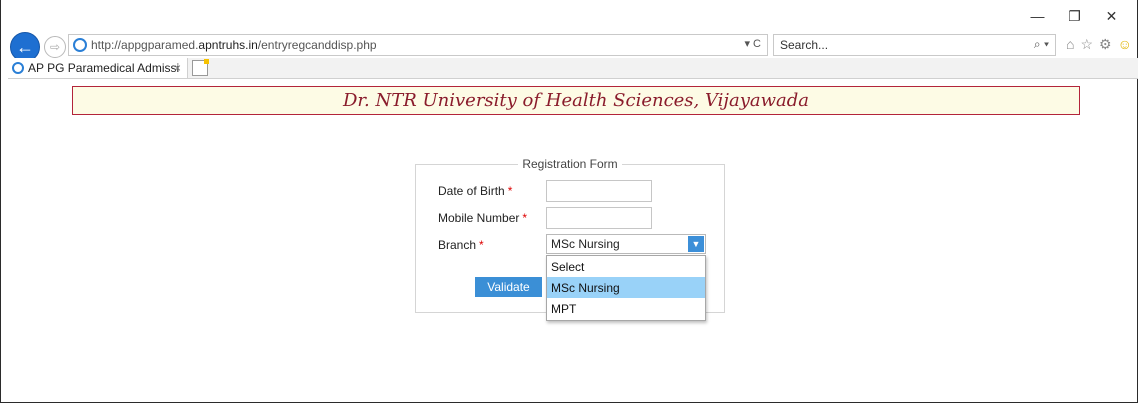 This screenshot has width=1138, height=404. Describe the element at coordinates (599, 218) in the screenshot. I see `mobile-number-field` at that location.